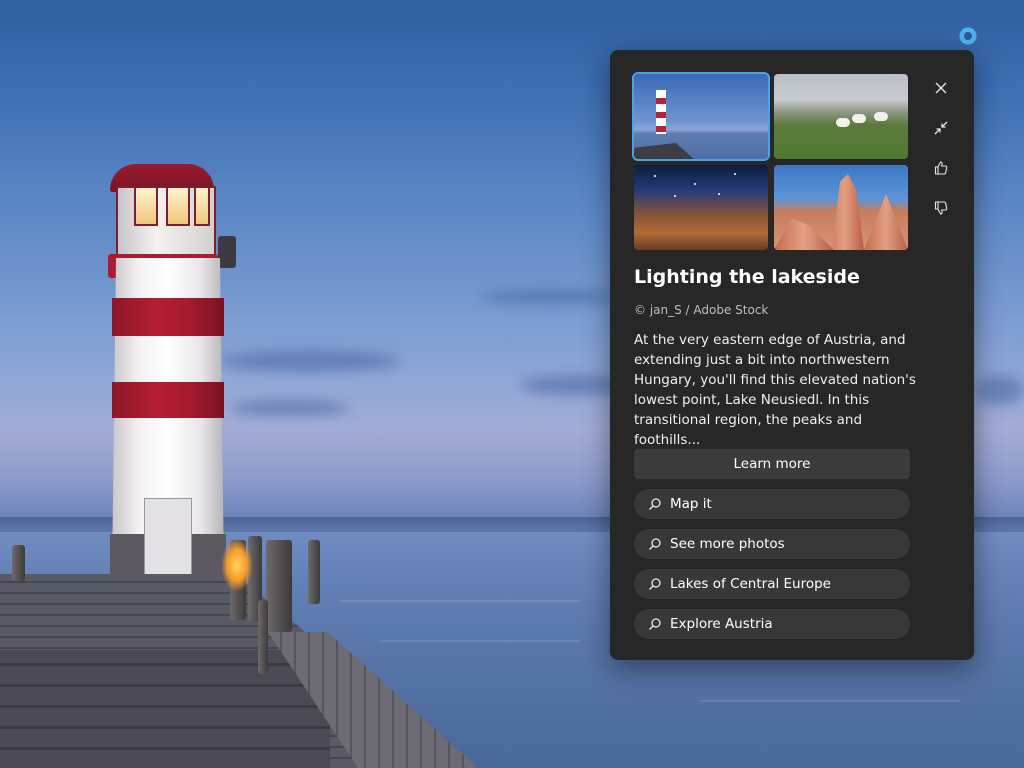  Describe the element at coordinates (841, 116) in the screenshot. I see `sheep-thumbnail` at that location.